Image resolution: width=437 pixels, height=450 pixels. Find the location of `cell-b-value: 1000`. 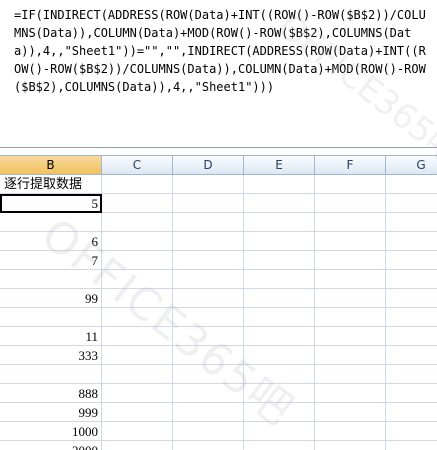

cell-b-value: 1000 is located at coordinates (51, 431).